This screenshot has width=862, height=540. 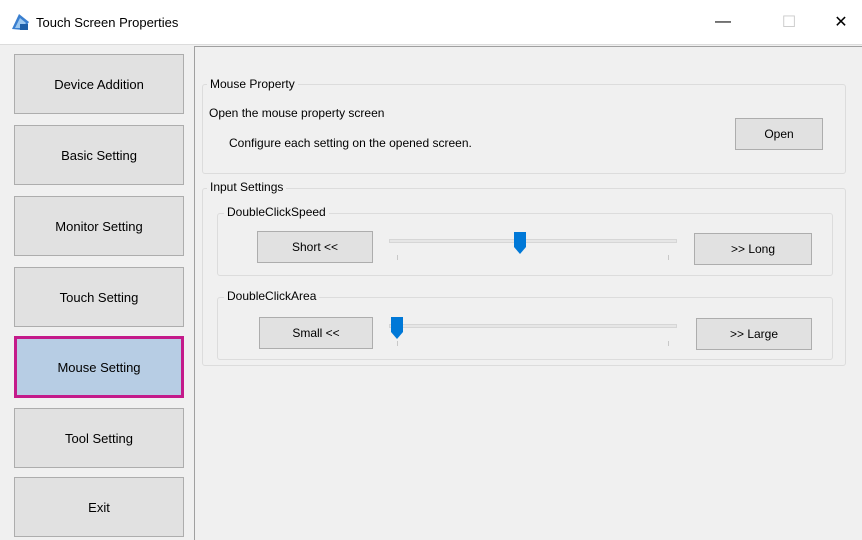 I want to click on tool-setting-button: Tool Setting, so click(x=99, y=438).